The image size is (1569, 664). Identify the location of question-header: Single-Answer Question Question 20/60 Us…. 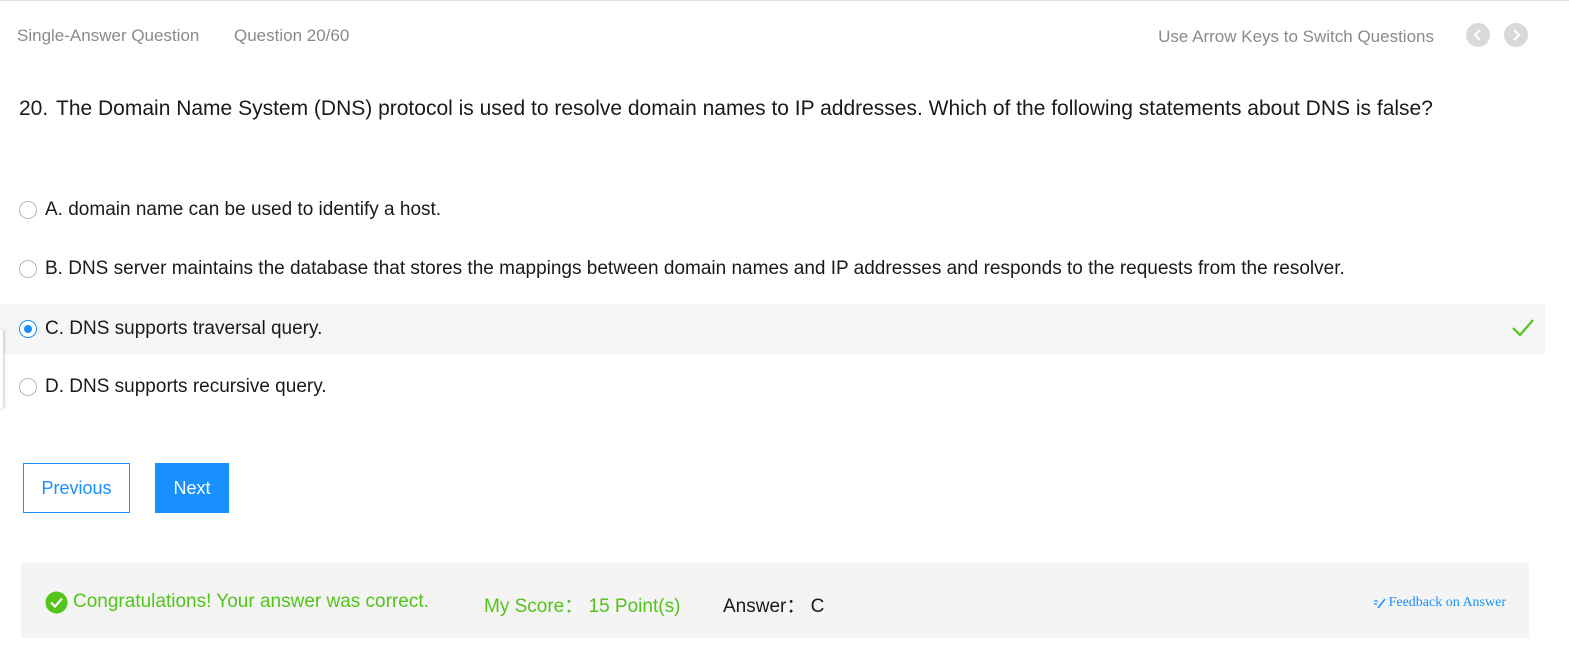
(784, 36).